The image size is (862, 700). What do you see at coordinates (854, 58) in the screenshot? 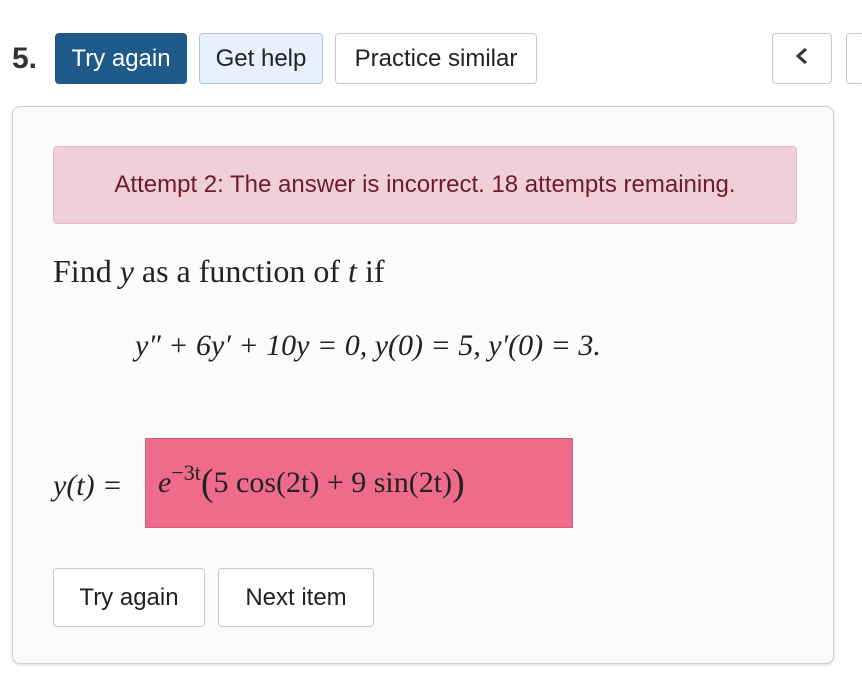
I see `next-question-button` at bounding box center [854, 58].